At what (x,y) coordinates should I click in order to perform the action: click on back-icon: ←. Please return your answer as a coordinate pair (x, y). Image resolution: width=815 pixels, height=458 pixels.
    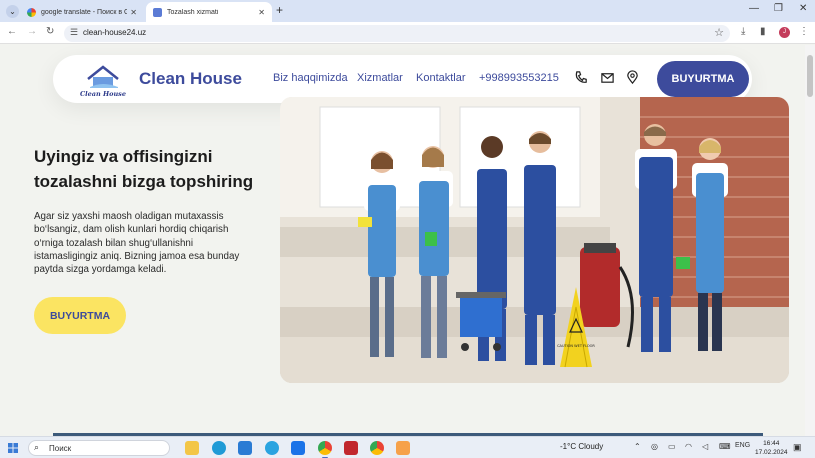
    Looking at the image, I should click on (12, 31).